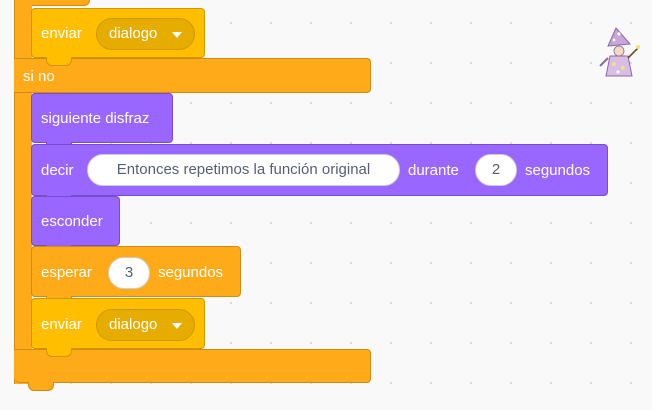 This screenshot has width=652, height=410. Describe the element at coordinates (39, 76) in the screenshot. I see `else-label: si no` at that location.